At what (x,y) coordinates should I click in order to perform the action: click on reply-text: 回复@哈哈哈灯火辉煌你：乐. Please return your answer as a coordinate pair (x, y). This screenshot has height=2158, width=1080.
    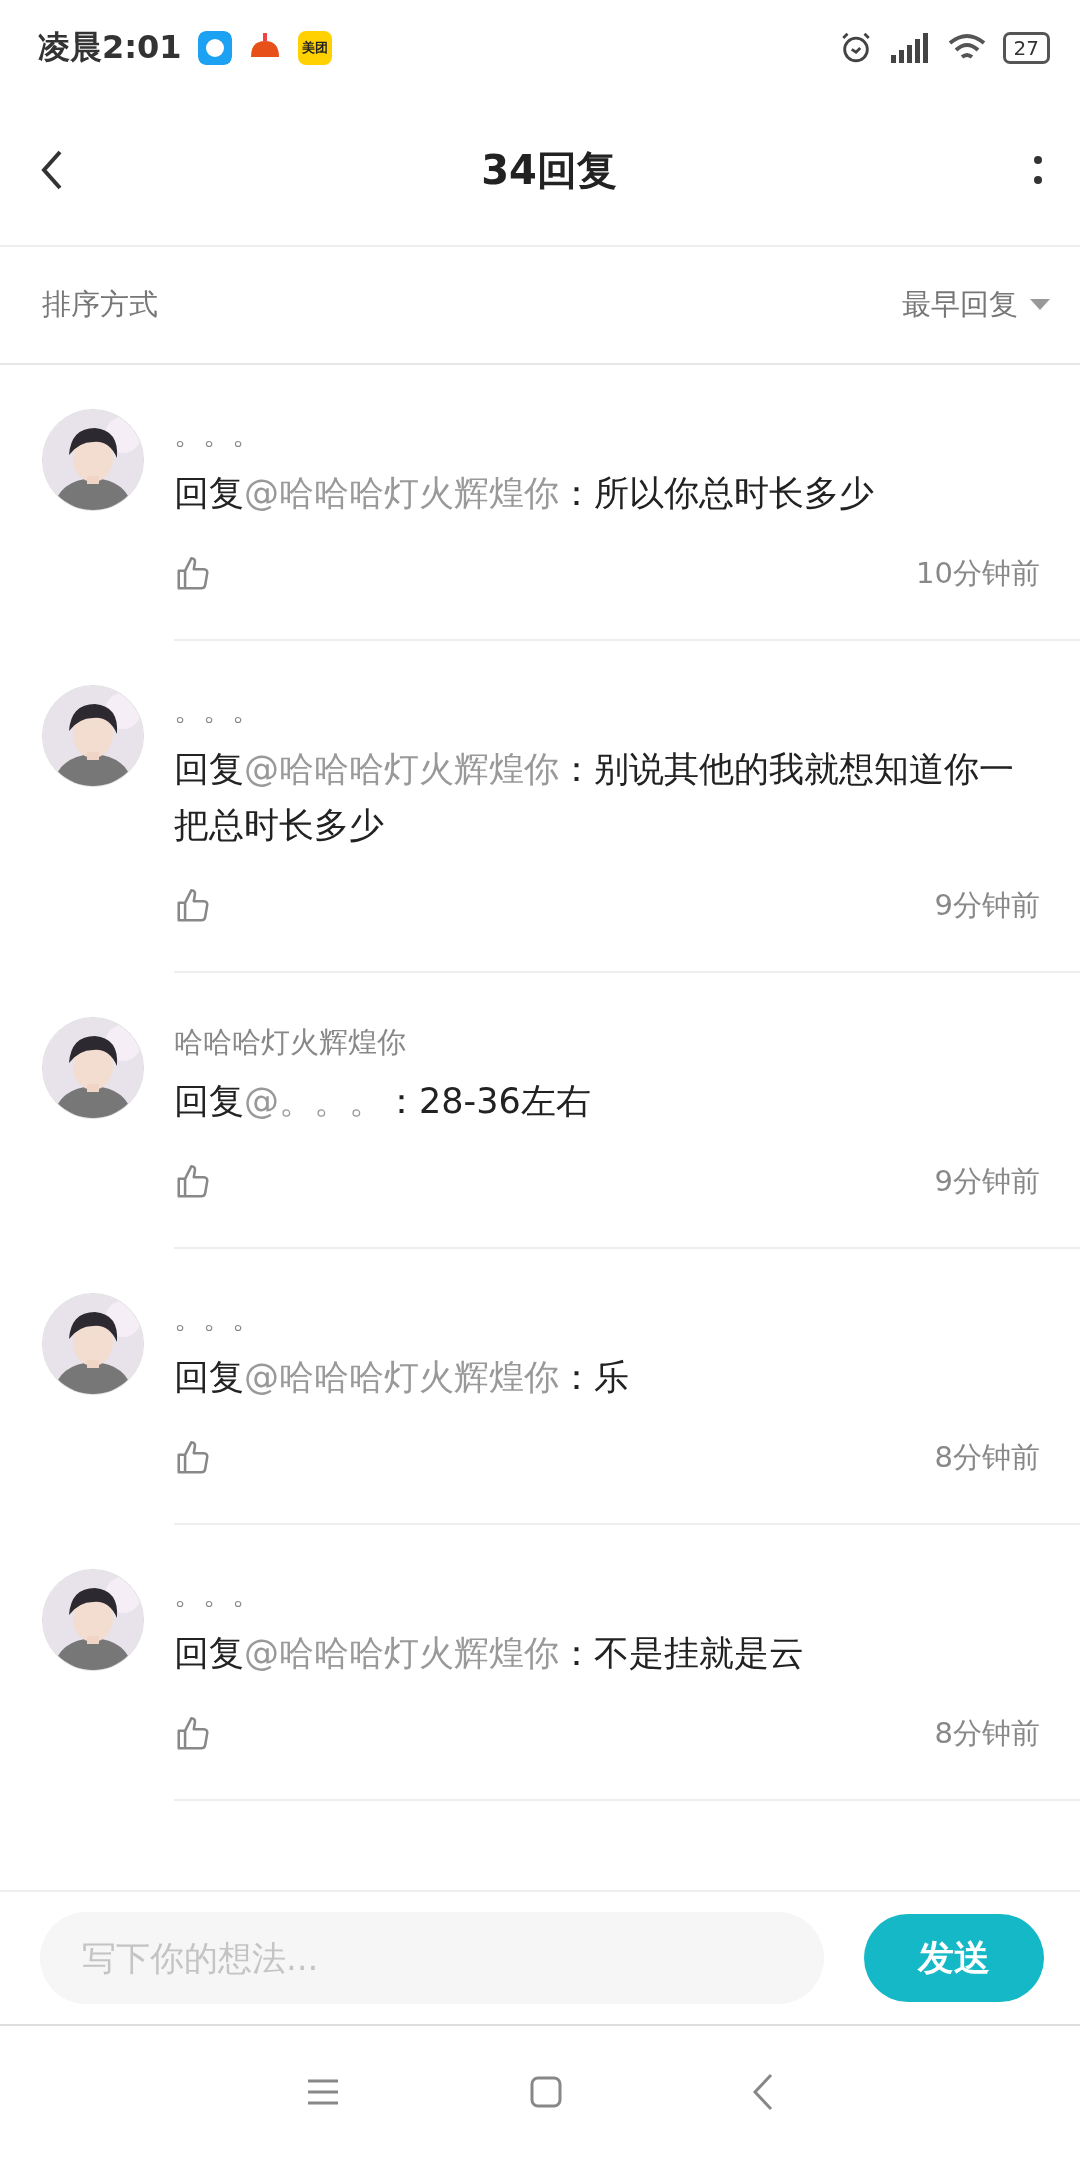
    Looking at the image, I should click on (402, 1377).